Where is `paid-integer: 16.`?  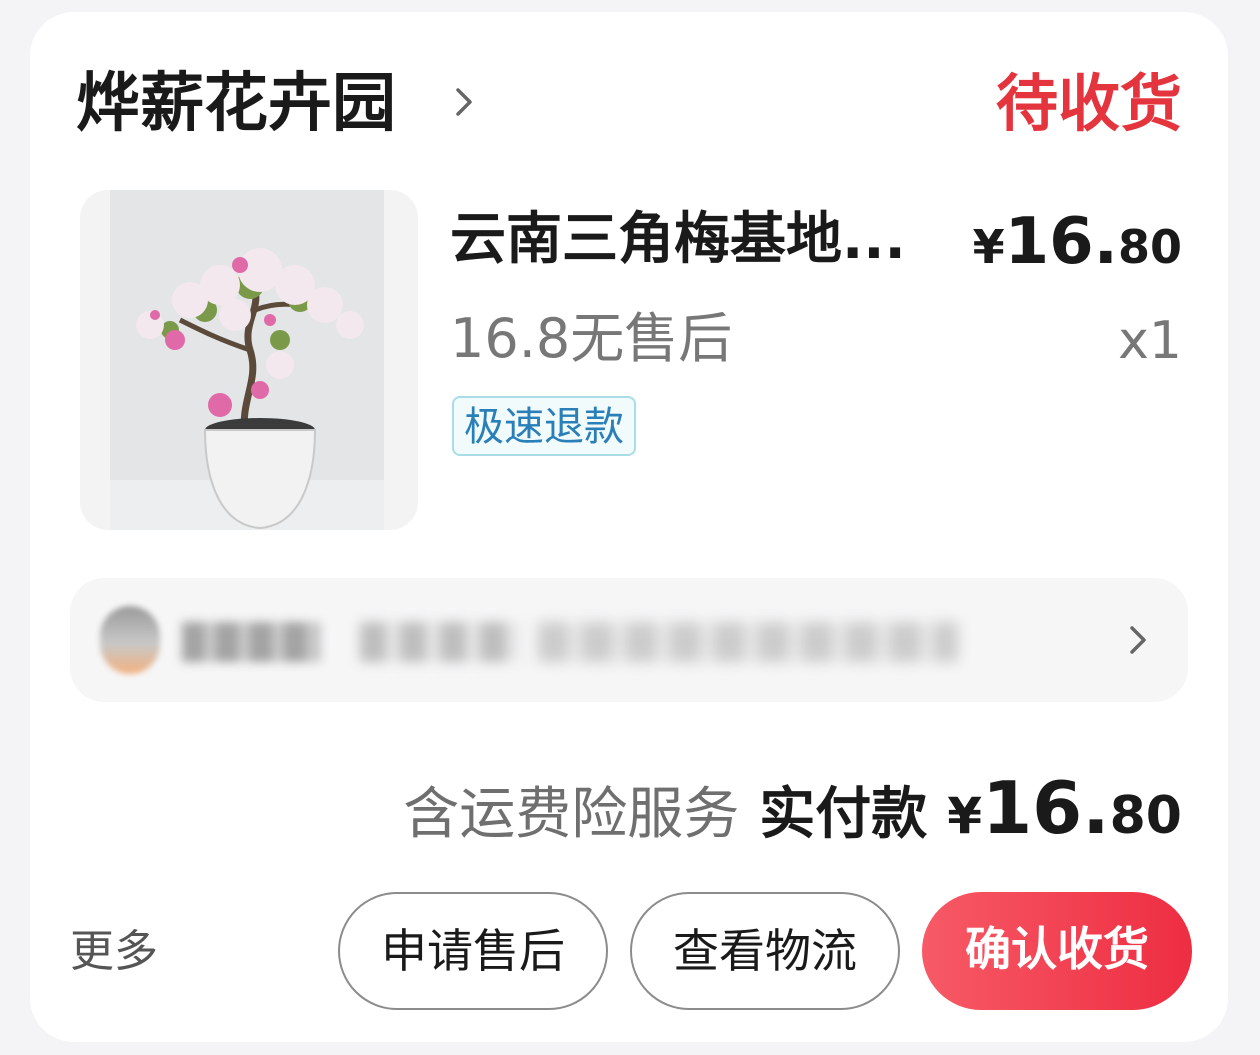 paid-integer: 16. is located at coordinates (1046, 808).